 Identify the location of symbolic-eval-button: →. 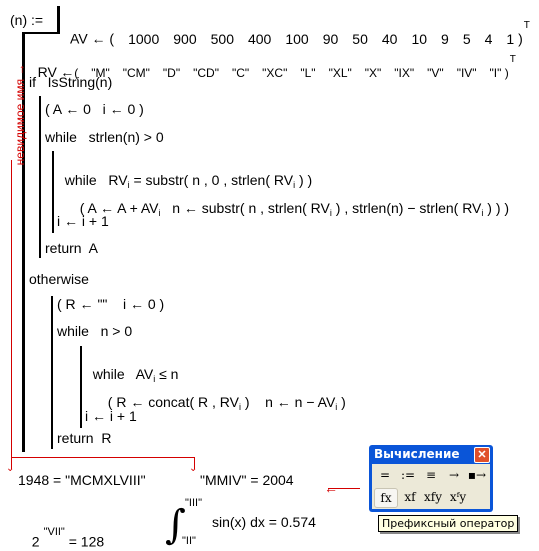
(454, 475).